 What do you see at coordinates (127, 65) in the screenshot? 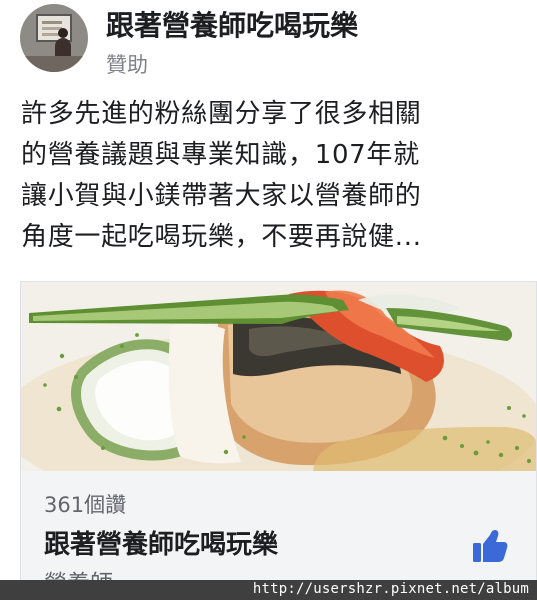
I see `sponsored-label: 贊助` at bounding box center [127, 65].